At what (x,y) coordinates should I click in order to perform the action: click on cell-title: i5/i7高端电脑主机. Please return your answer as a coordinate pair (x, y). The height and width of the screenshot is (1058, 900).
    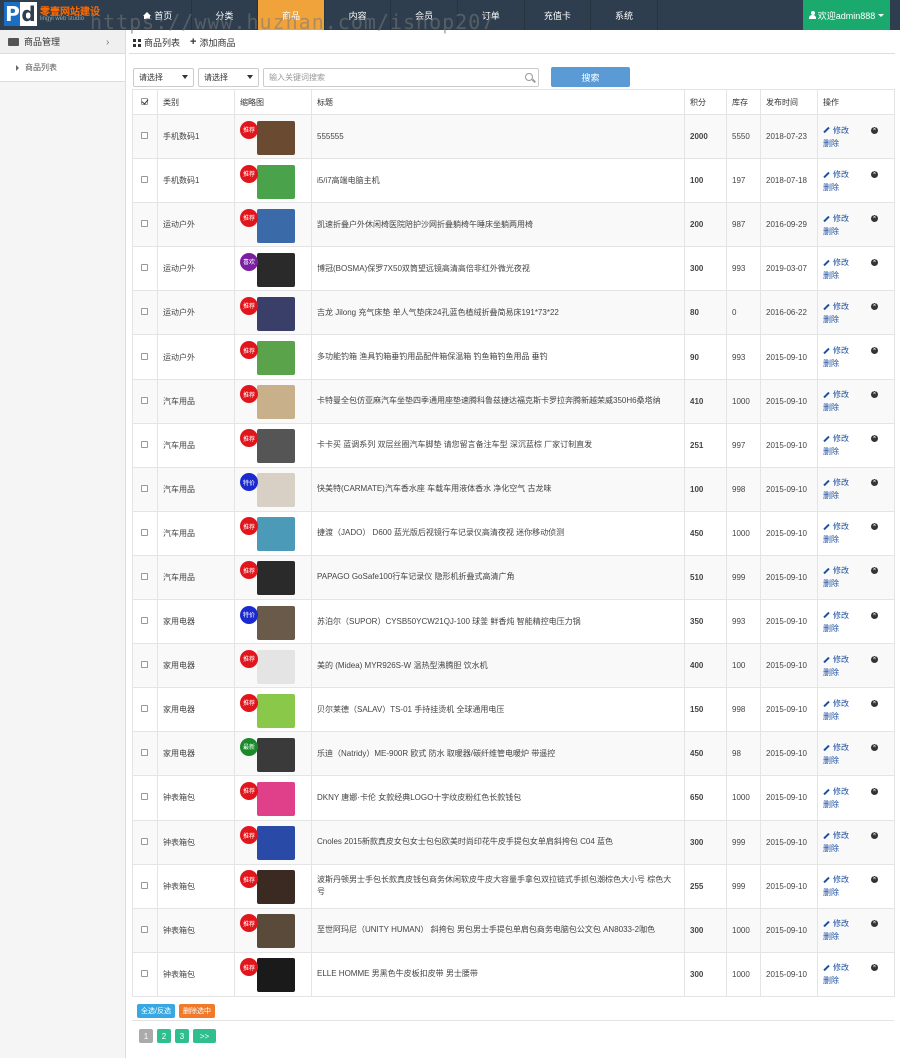
    Looking at the image, I should click on (498, 181).